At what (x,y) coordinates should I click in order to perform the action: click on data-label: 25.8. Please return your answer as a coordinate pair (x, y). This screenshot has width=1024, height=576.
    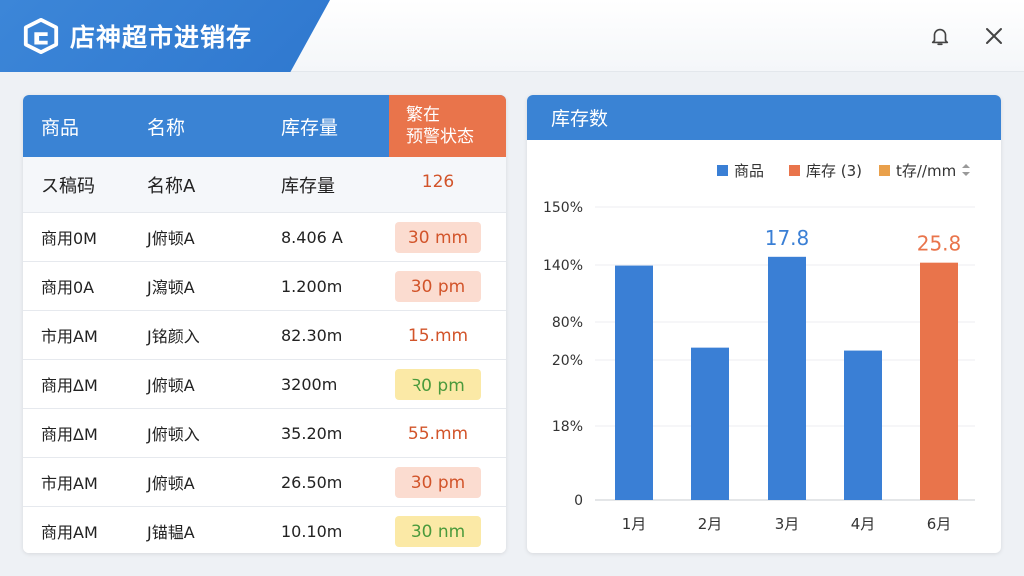
    Looking at the image, I should click on (939, 244).